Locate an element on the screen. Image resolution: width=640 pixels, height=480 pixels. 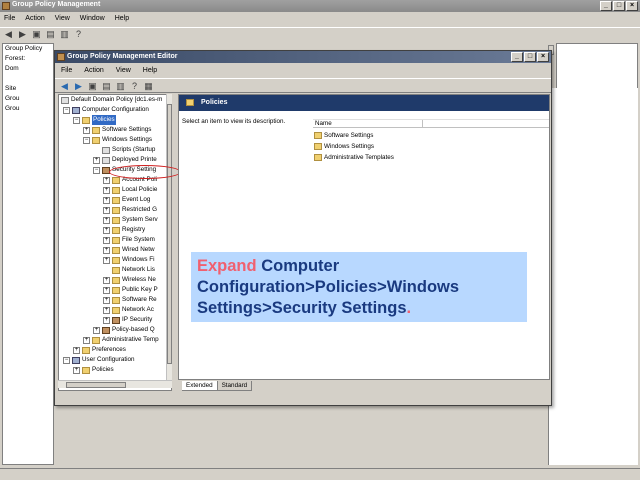
tree-item-windows-settings: − Windows Settings is located at coordinates (115, 140).